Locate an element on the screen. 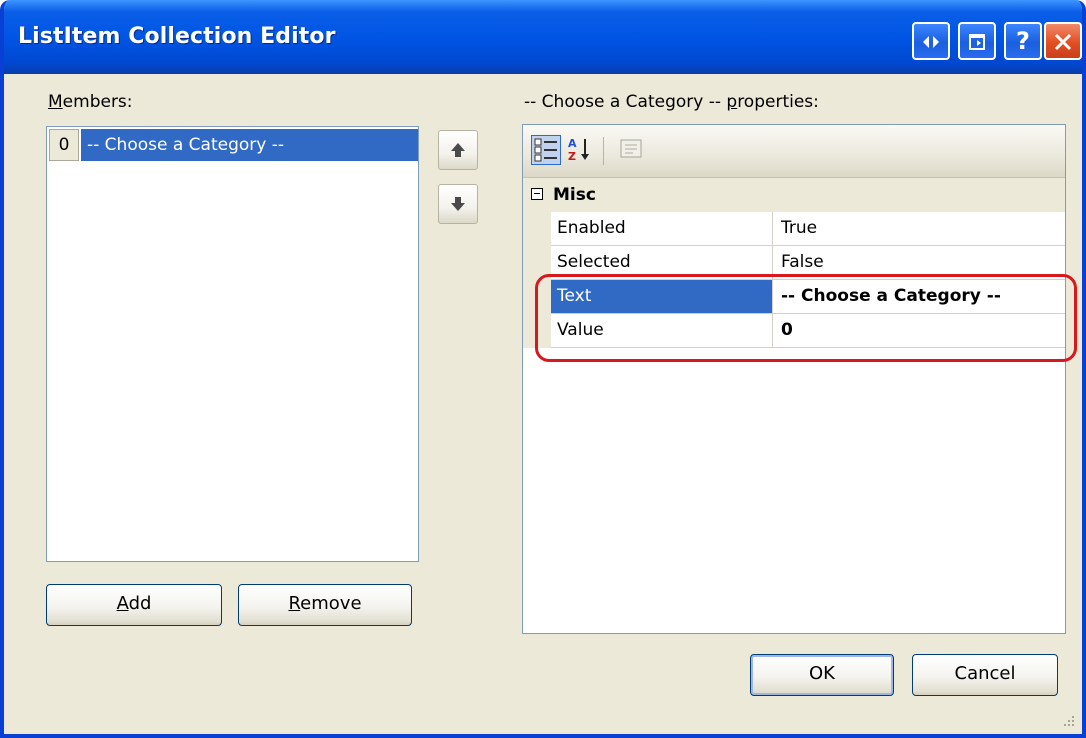  member-text: -- Choose a Category -- is located at coordinates (249, 145).